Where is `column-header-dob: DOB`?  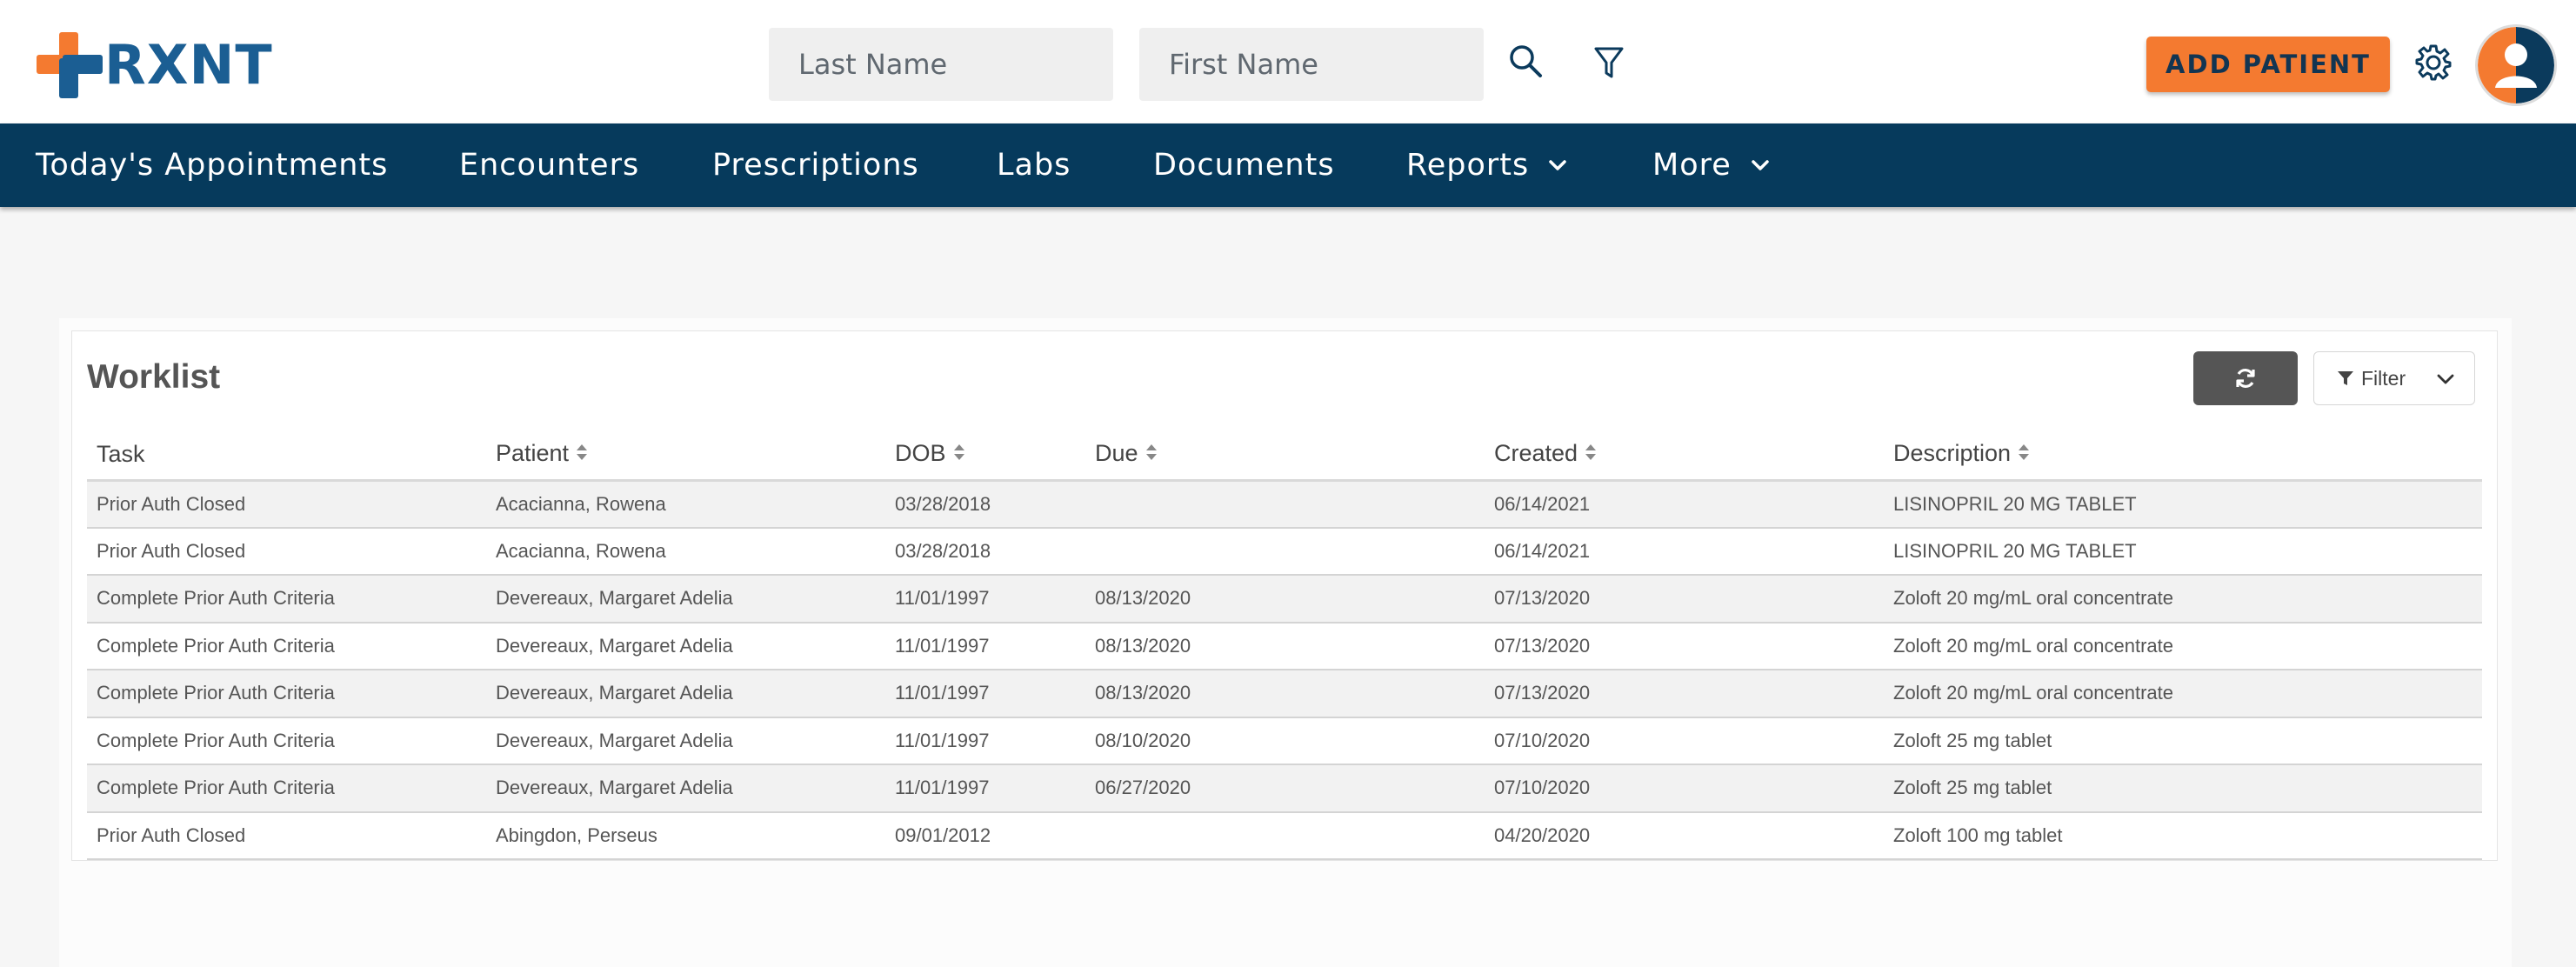 column-header-dob: DOB is located at coordinates (985, 456).